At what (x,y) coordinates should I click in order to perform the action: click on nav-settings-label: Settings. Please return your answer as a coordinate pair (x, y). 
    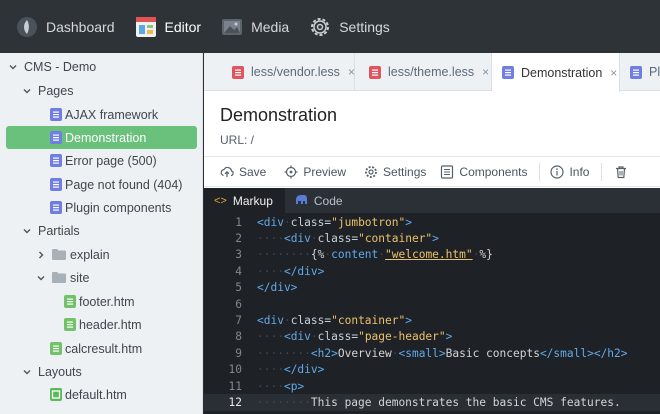
    Looking at the image, I should click on (364, 26).